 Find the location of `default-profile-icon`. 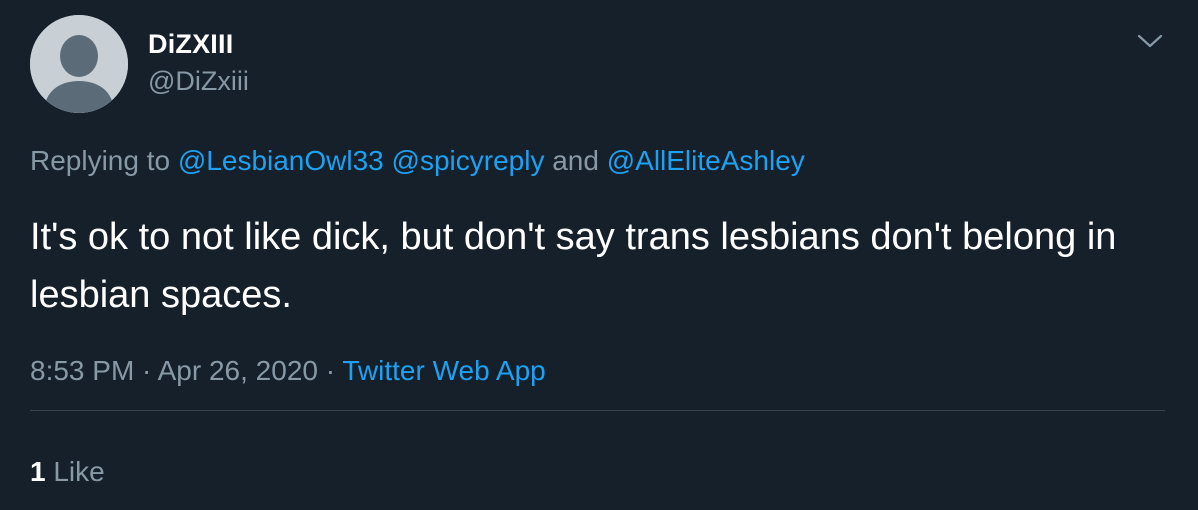

default-profile-icon is located at coordinates (79, 64).